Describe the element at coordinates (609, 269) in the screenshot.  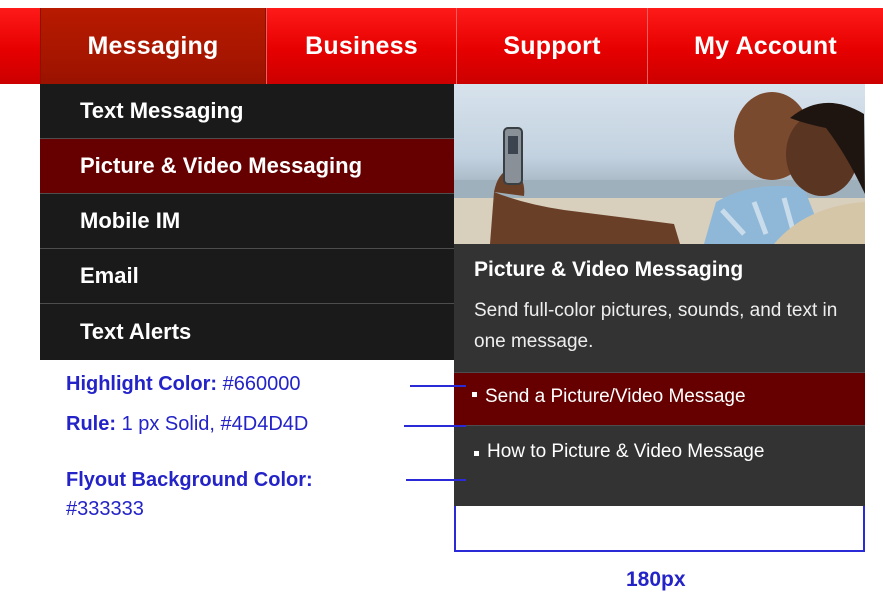
I see `flyout-title: Picture & Video Messaging` at that location.